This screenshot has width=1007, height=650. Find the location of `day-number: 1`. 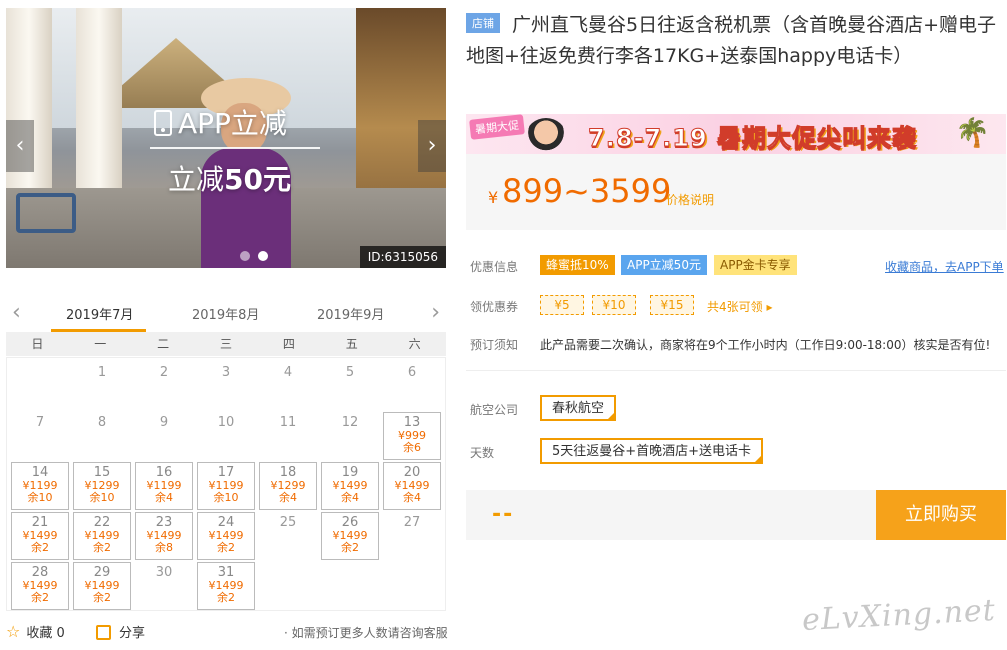

day-number: 1 is located at coordinates (102, 372).